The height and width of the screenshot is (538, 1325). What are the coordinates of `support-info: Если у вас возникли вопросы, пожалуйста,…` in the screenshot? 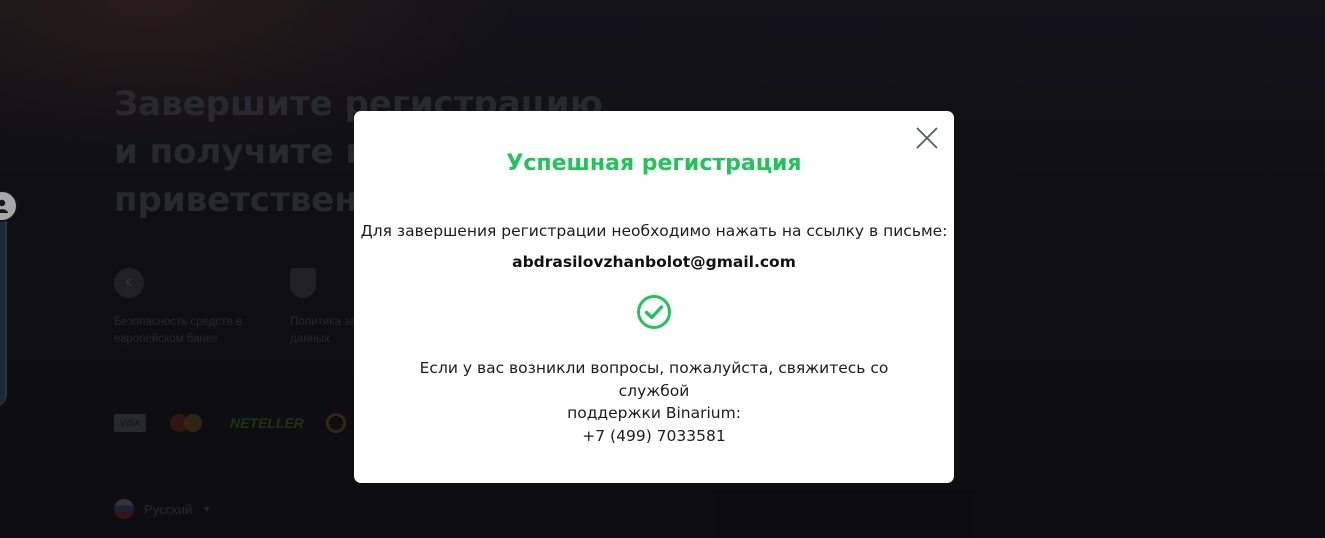 It's located at (654, 402).